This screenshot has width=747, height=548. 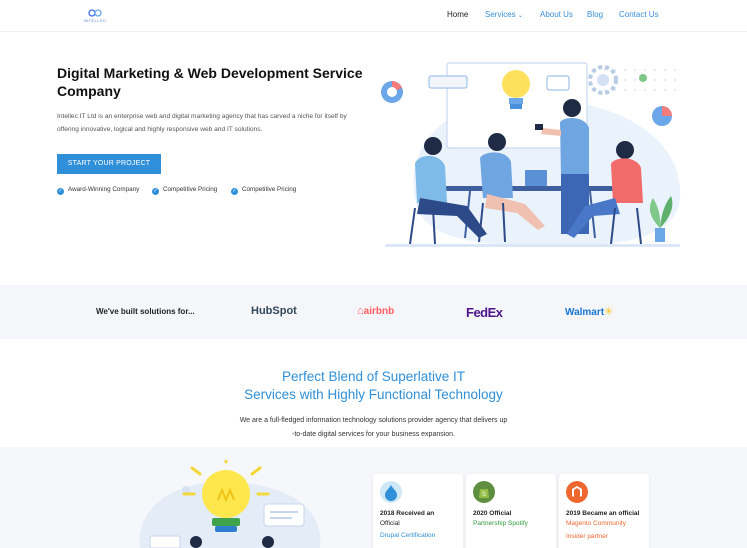 What do you see at coordinates (520, 16) in the screenshot?
I see `chevron-down-icon: ⌄` at bounding box center [520, 16].